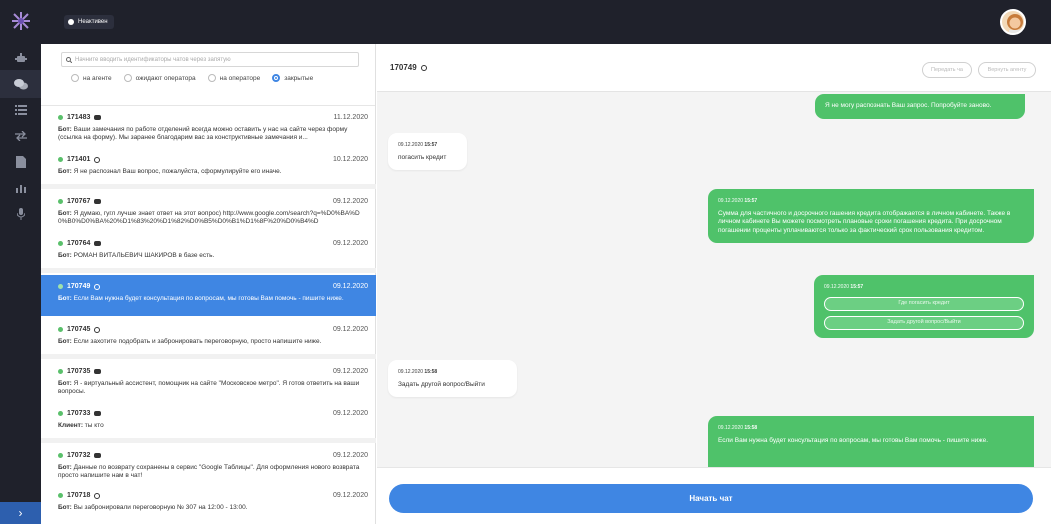 This screenshot has height=524, width=1064. Describe the element at coordinates (431, 372) in the screenshot. I see `message-time: 15:58` at that location.